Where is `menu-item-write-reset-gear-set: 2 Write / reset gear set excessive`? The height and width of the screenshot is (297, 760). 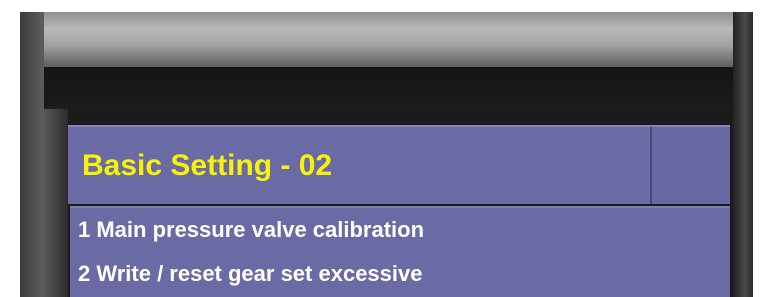 menu-item-write-reset-gear-set: 2 Write / reset gear set excessive is located at coordinates (400, 274).